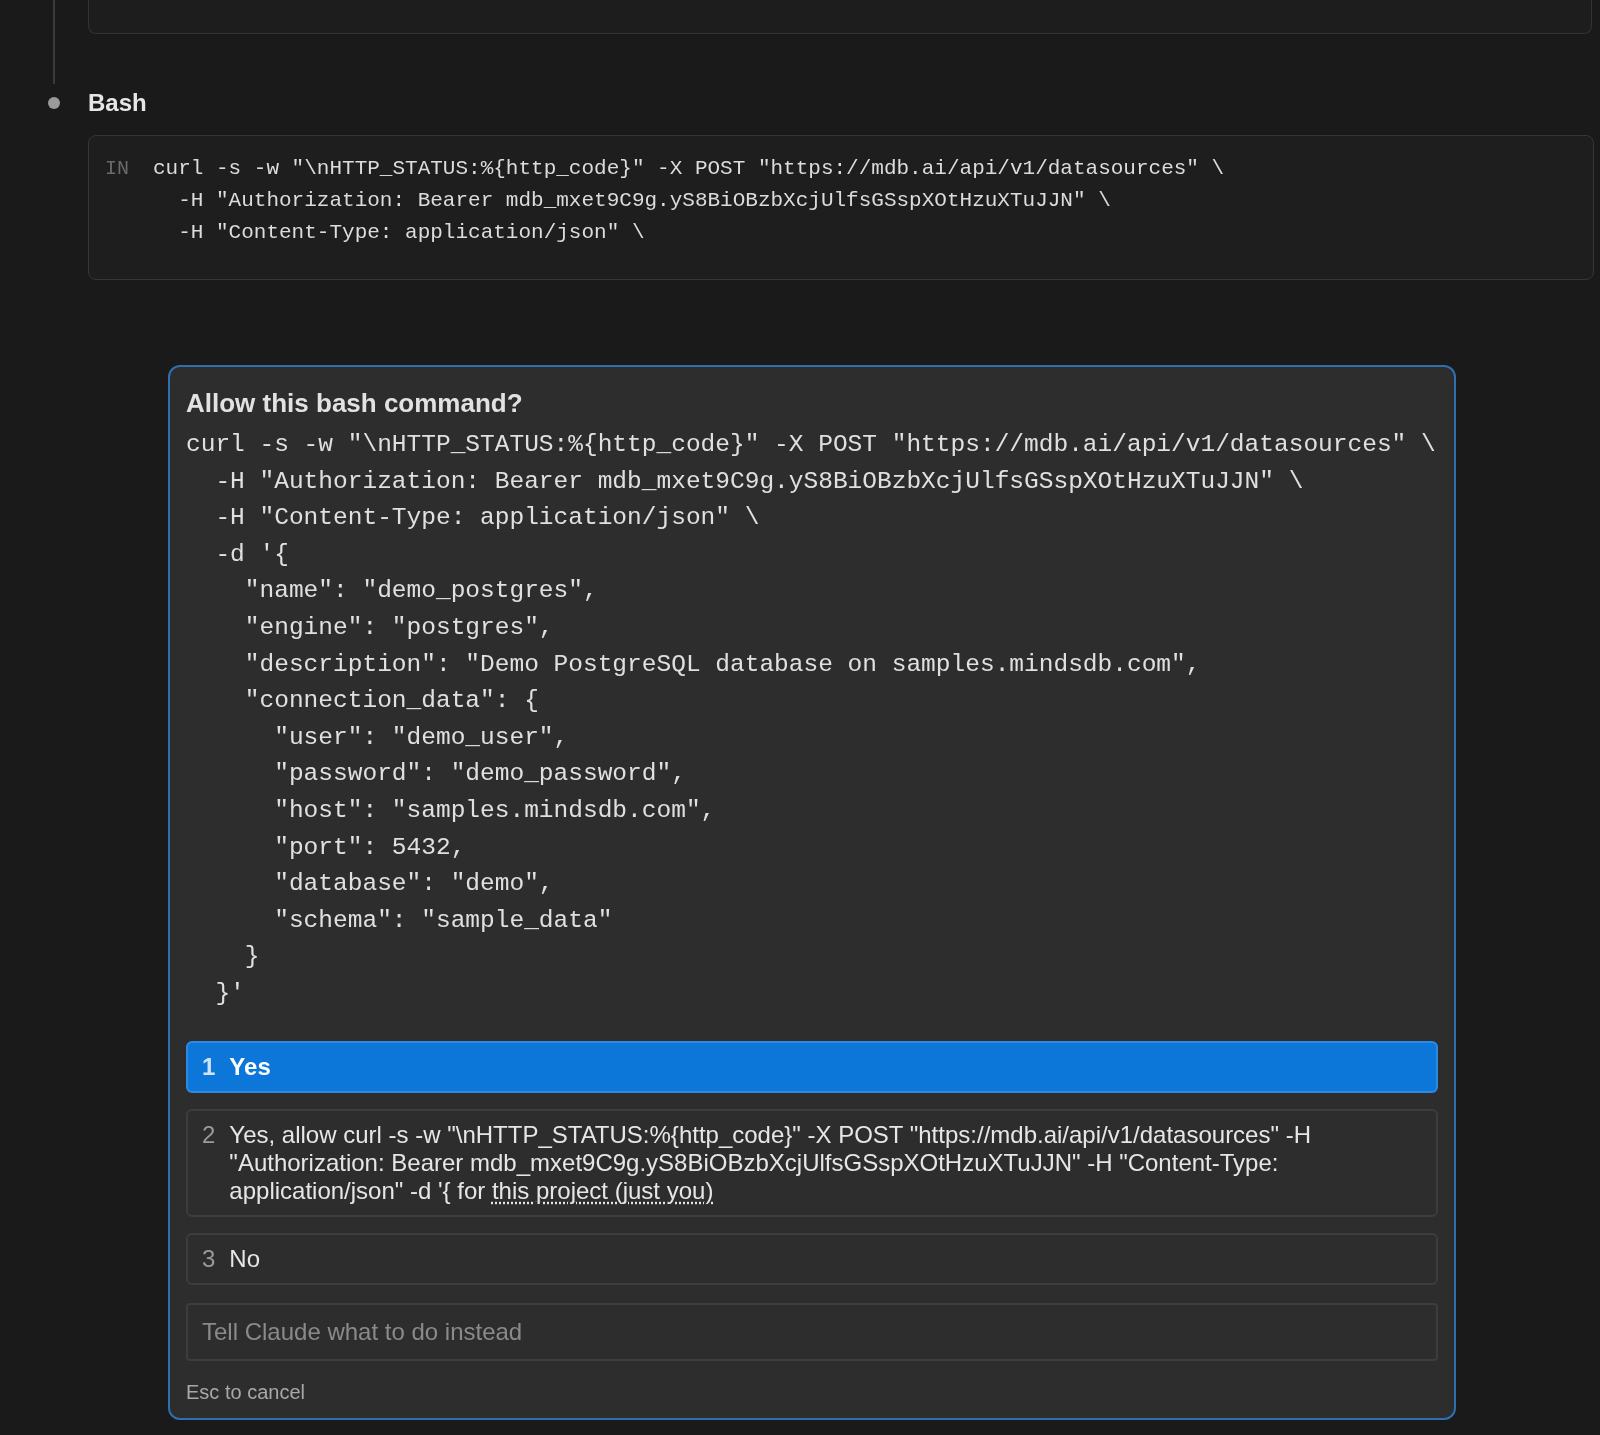  I want to click on dialog-title: Allow this bash command?, so click(355, 403).